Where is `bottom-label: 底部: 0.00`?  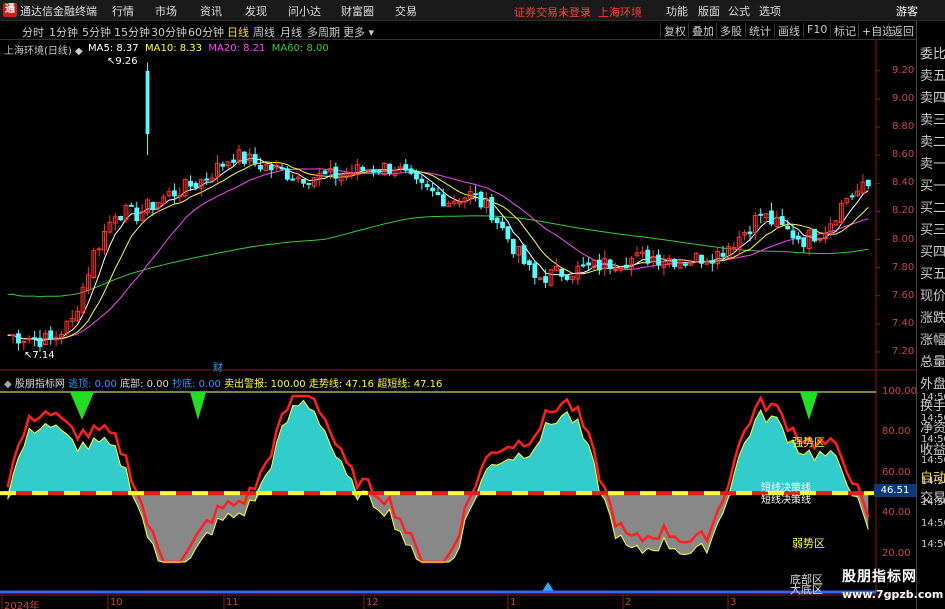 bottom-label: 底部: 0.00 is located at coordinates (144, 384).